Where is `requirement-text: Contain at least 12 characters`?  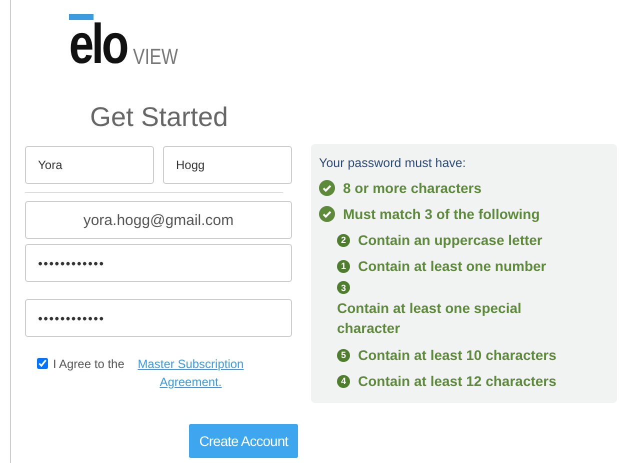
requirement-text: Contain at least 12 characters is located at coordinates (457, 381).